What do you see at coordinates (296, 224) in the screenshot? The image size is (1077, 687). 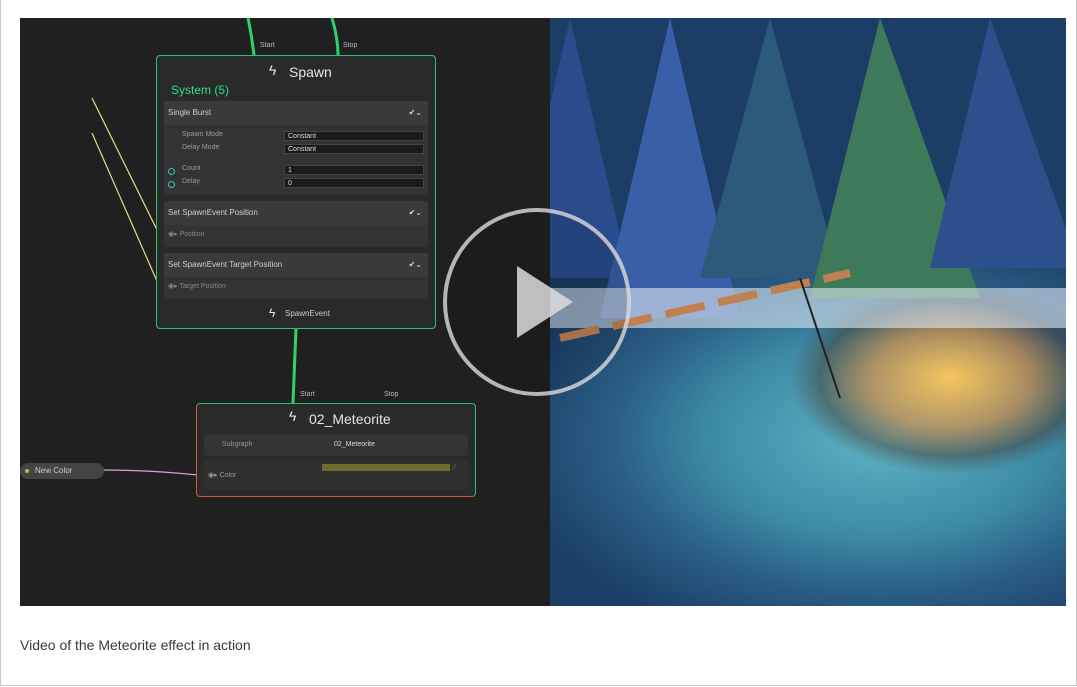 I see `set-position-block: Set SpawnEvent Position ✔⌄ ◉▸ Position` at bounding box center [296, 224].